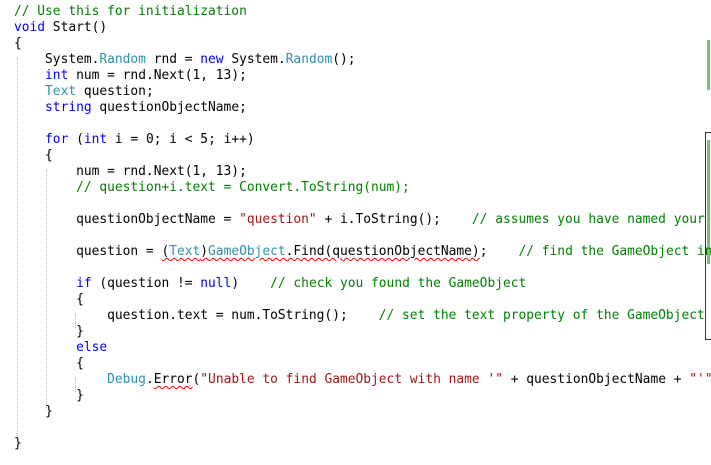 The image size is (711, 465). Describe the element at coordinates (76, 139) in the screenshot. I see `code-token: (` at that location.